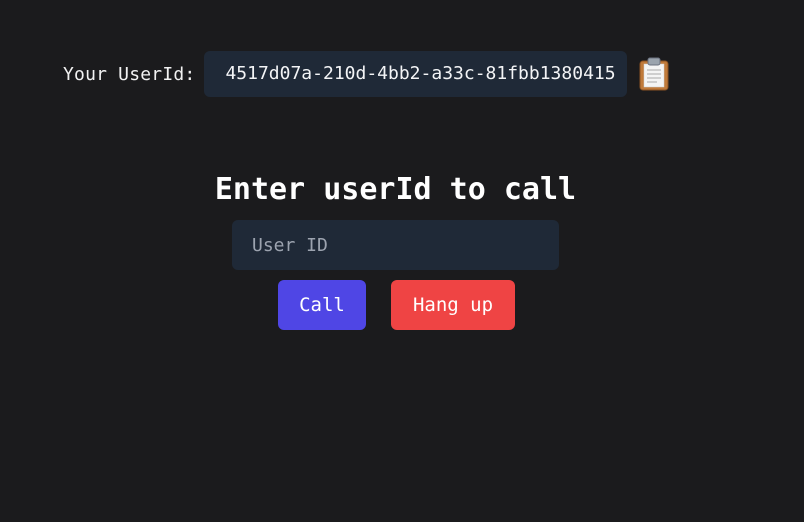 Image resolution: width=804 pixels, height=522 pixels. What do you see at coordinates (129, 74) in the screenshot?
I see `user-id-label: Your UserId:` at bounding box center [129, 74].